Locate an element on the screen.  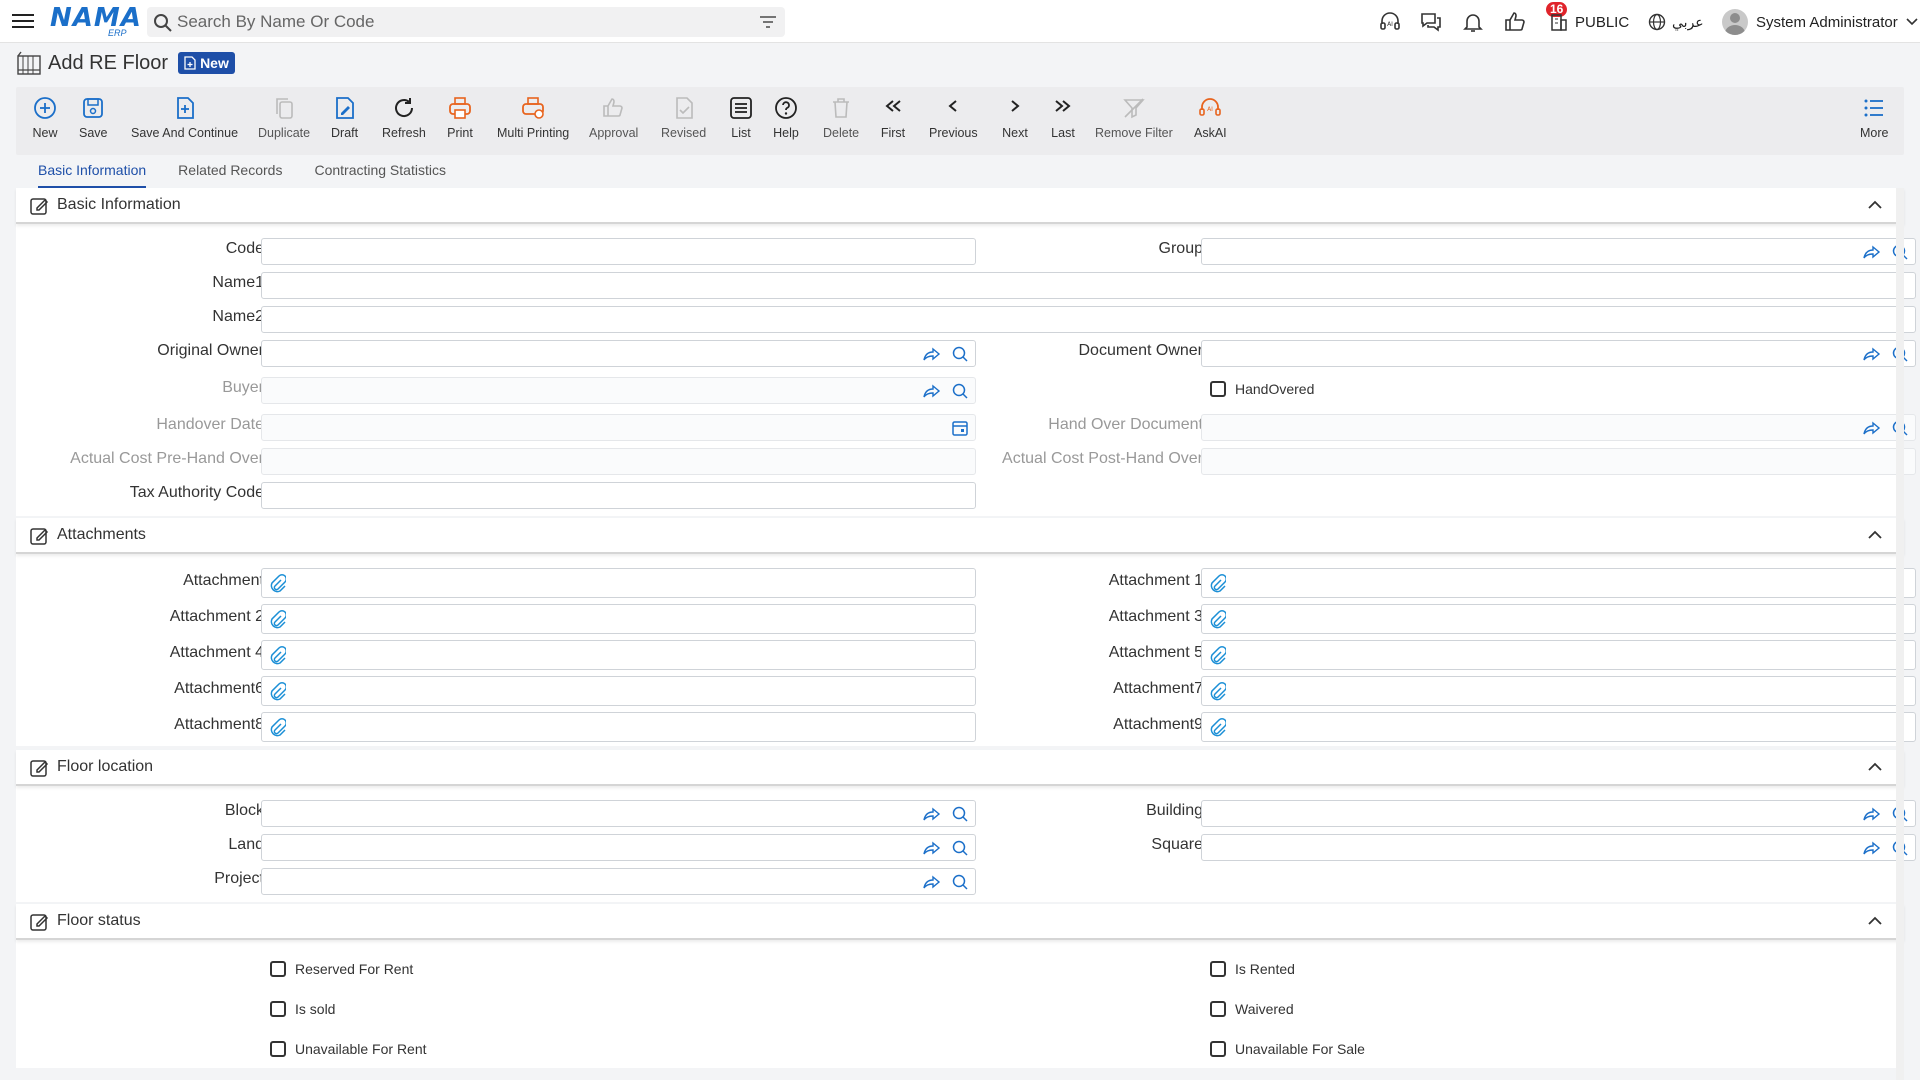
section-header: Floor location is located at coordinates (960, 768).